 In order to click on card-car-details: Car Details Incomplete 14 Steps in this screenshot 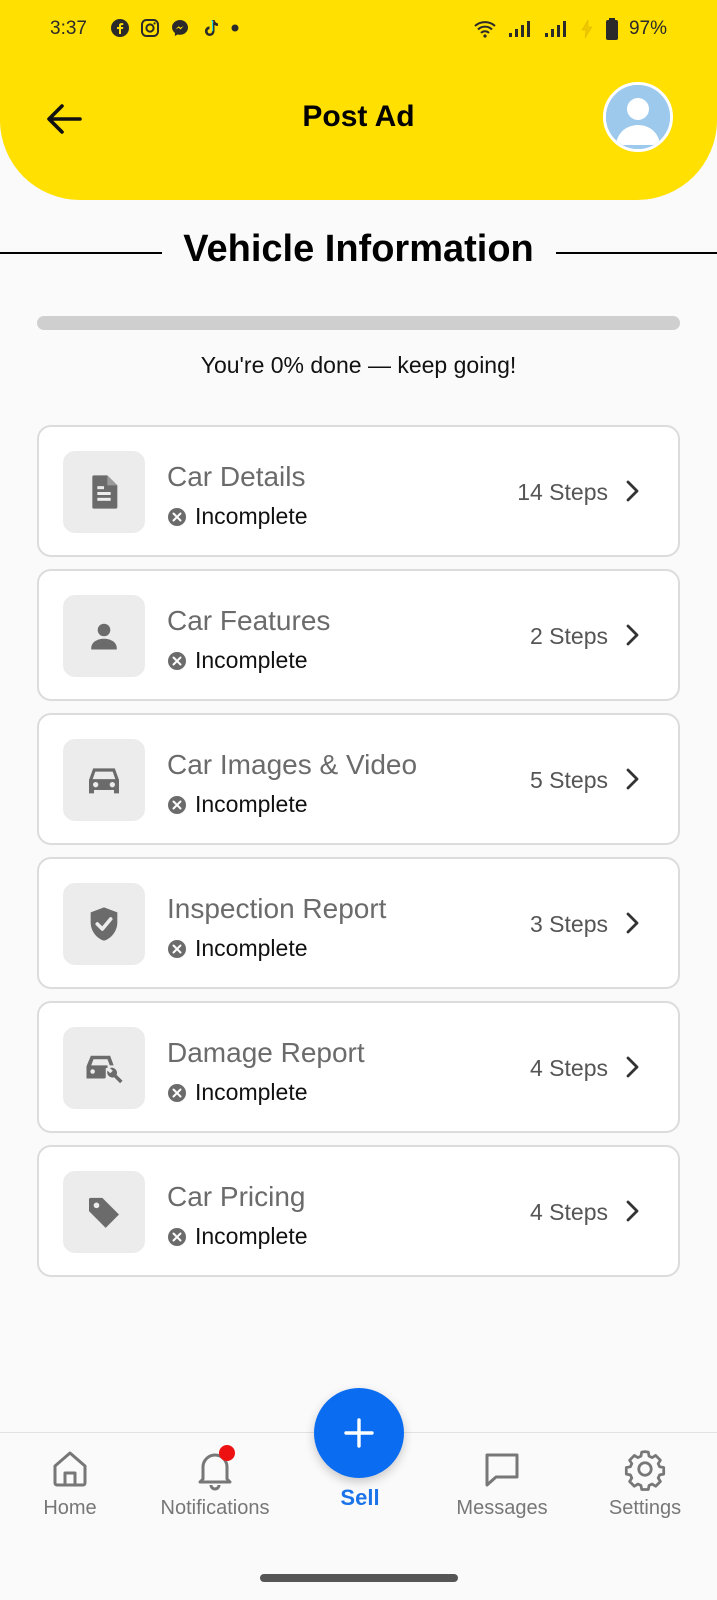, I will do `click(358, 491)`.